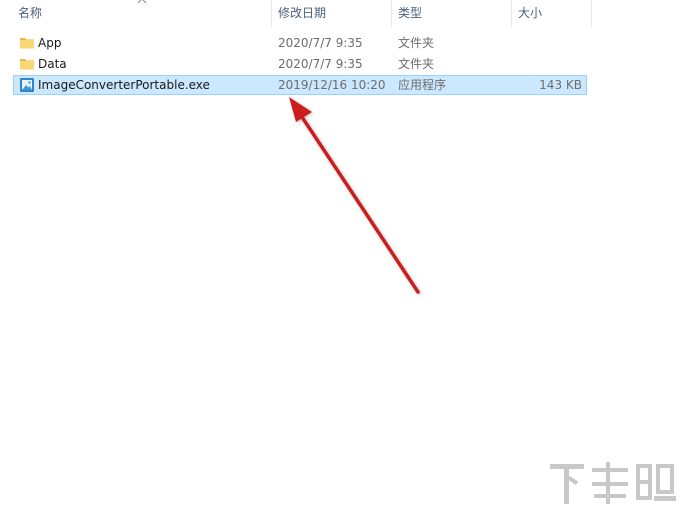 This screenshot has width=686, height=515. I want to click on column-header-bar: 名称 修改日期 类型 大小, so click(343, 13).